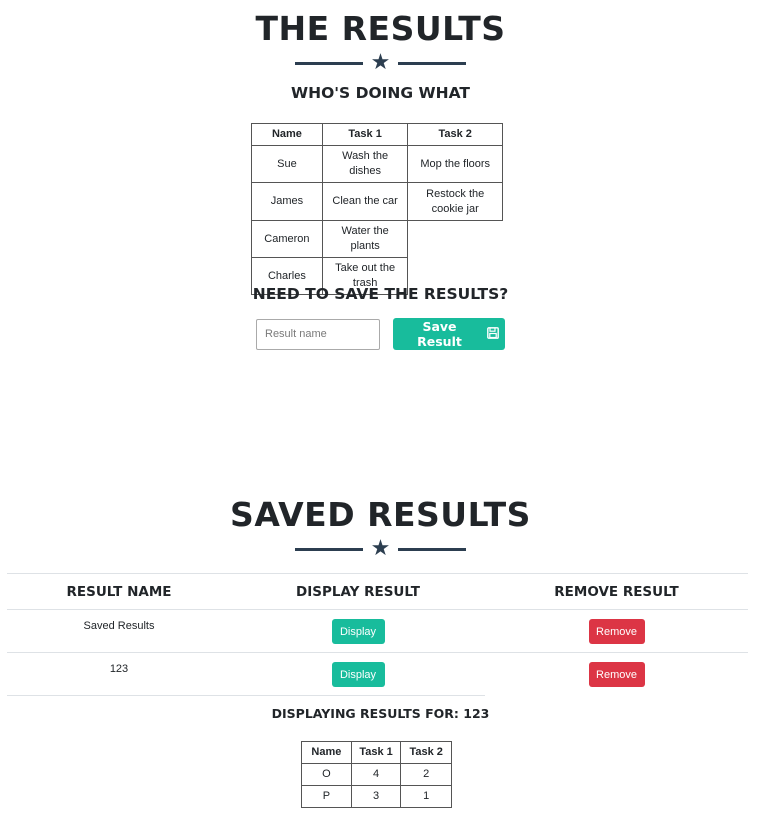  I want to click on saved-table-header-row: RESULT NAME DISPLAY RESULT REMOVE RESULT, so click(377, 591).